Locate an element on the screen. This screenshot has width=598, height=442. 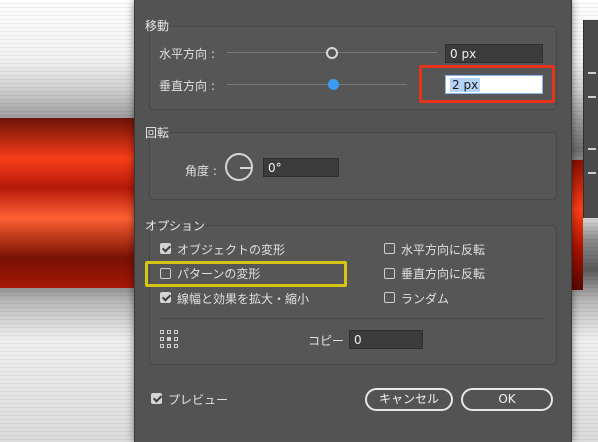
reflect-vertical-label: 垂直方向に反転 is located at coordinates (443, 274).